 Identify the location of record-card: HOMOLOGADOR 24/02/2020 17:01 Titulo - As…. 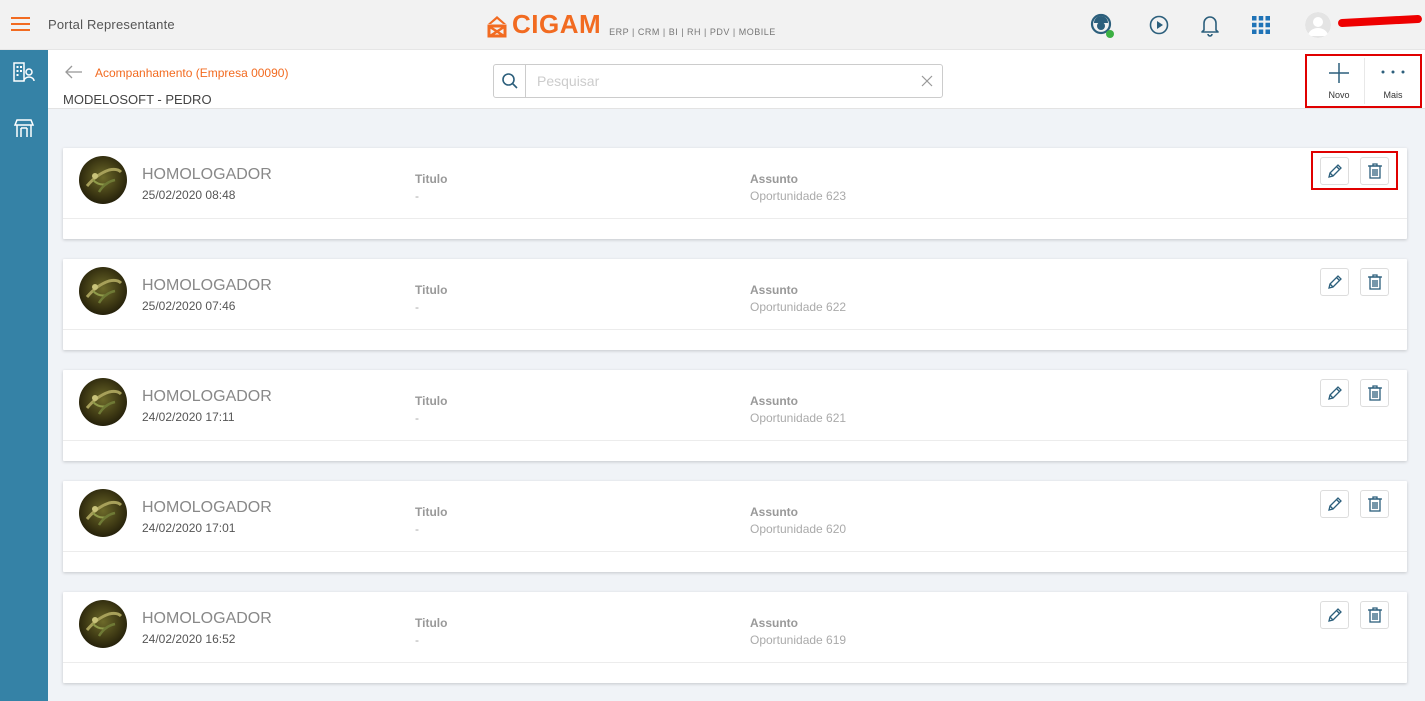
(735, 526).